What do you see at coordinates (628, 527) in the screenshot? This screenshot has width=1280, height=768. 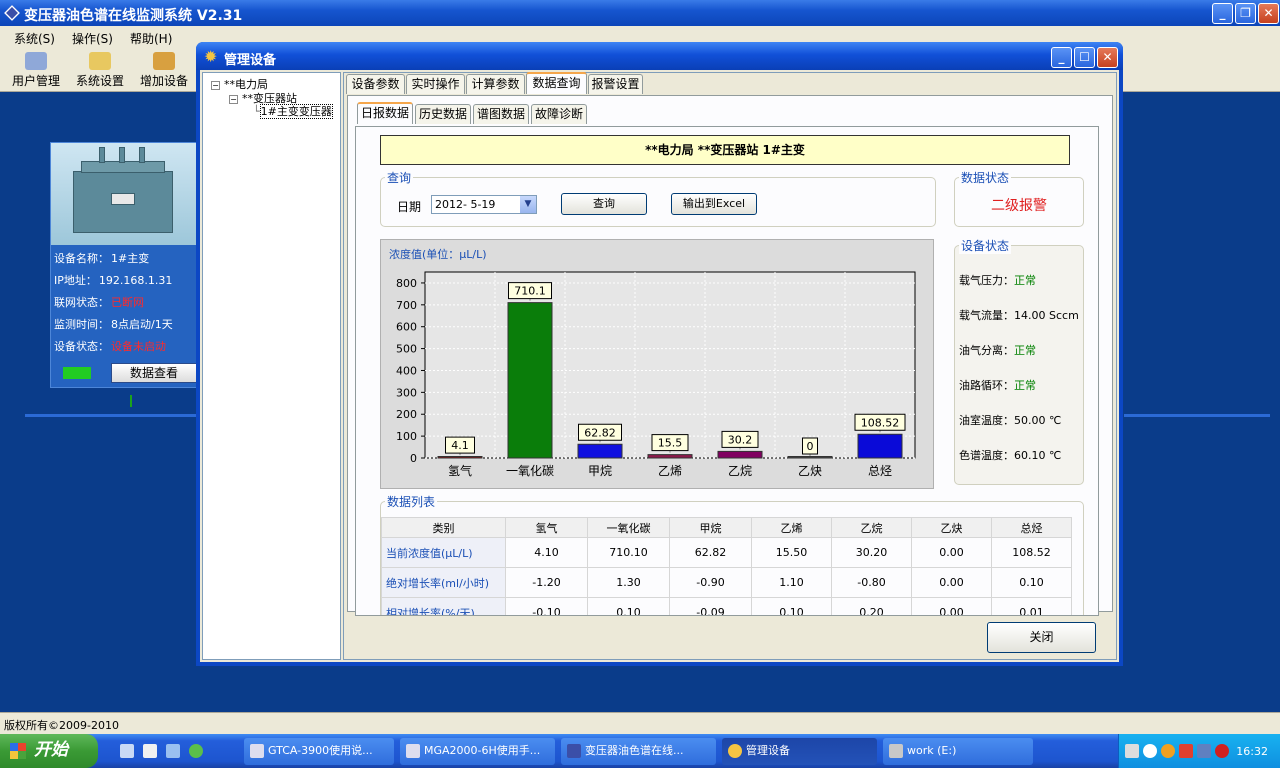 I see `table-header-cell: 一氧化碳` at bounding box center [628, 527].